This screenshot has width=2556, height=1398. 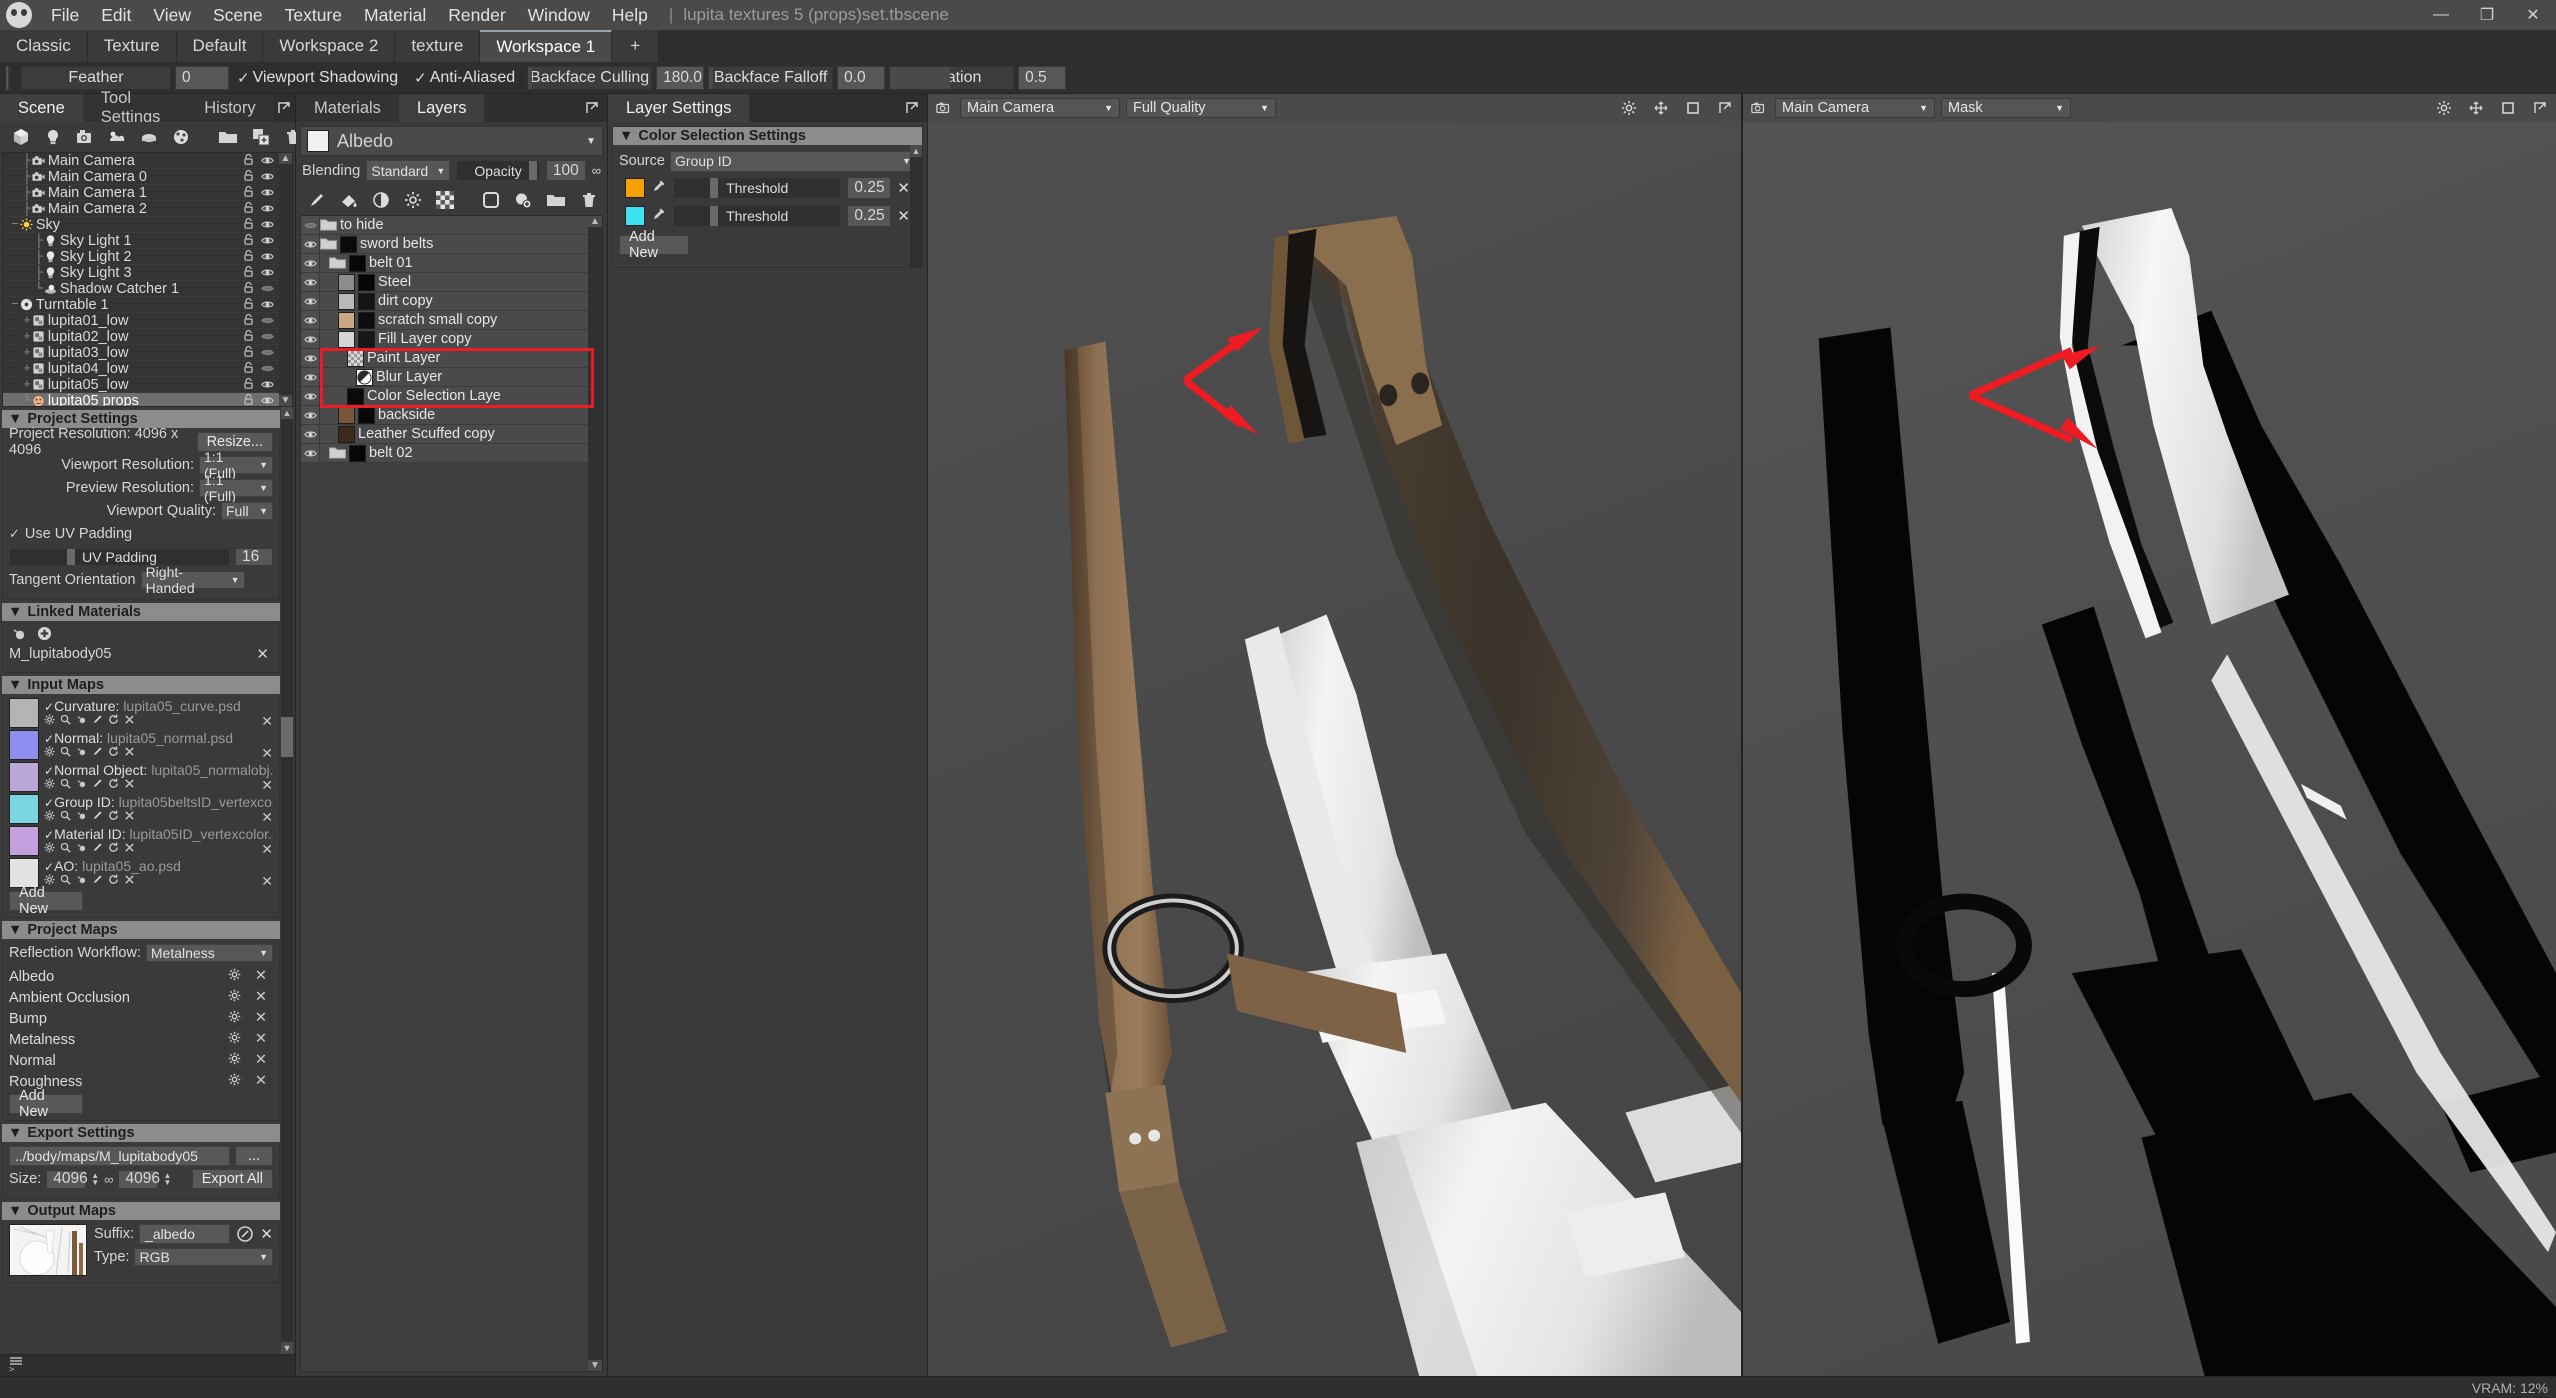 What do you see at coordinates (1201, 108) in the screenshot?
I see `viewport-left-mode-select: Full Quality ▼` at bounding box center [1201, 108].